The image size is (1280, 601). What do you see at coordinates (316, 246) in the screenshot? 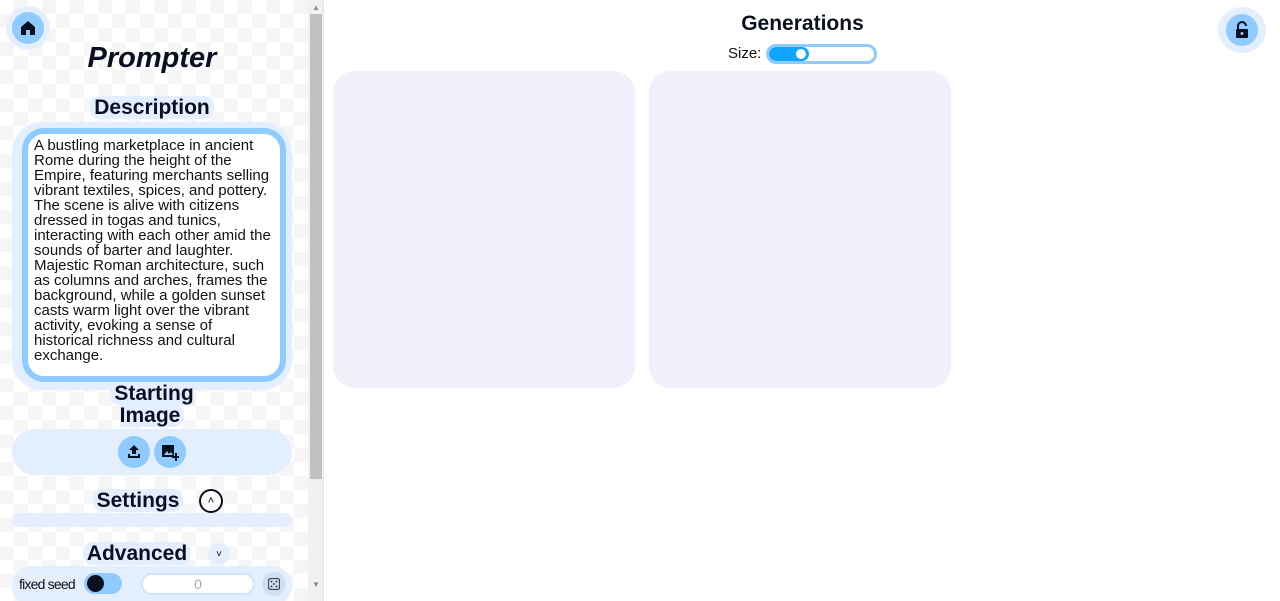
I see `scroll-thumb` at bounding box center [316, 246].